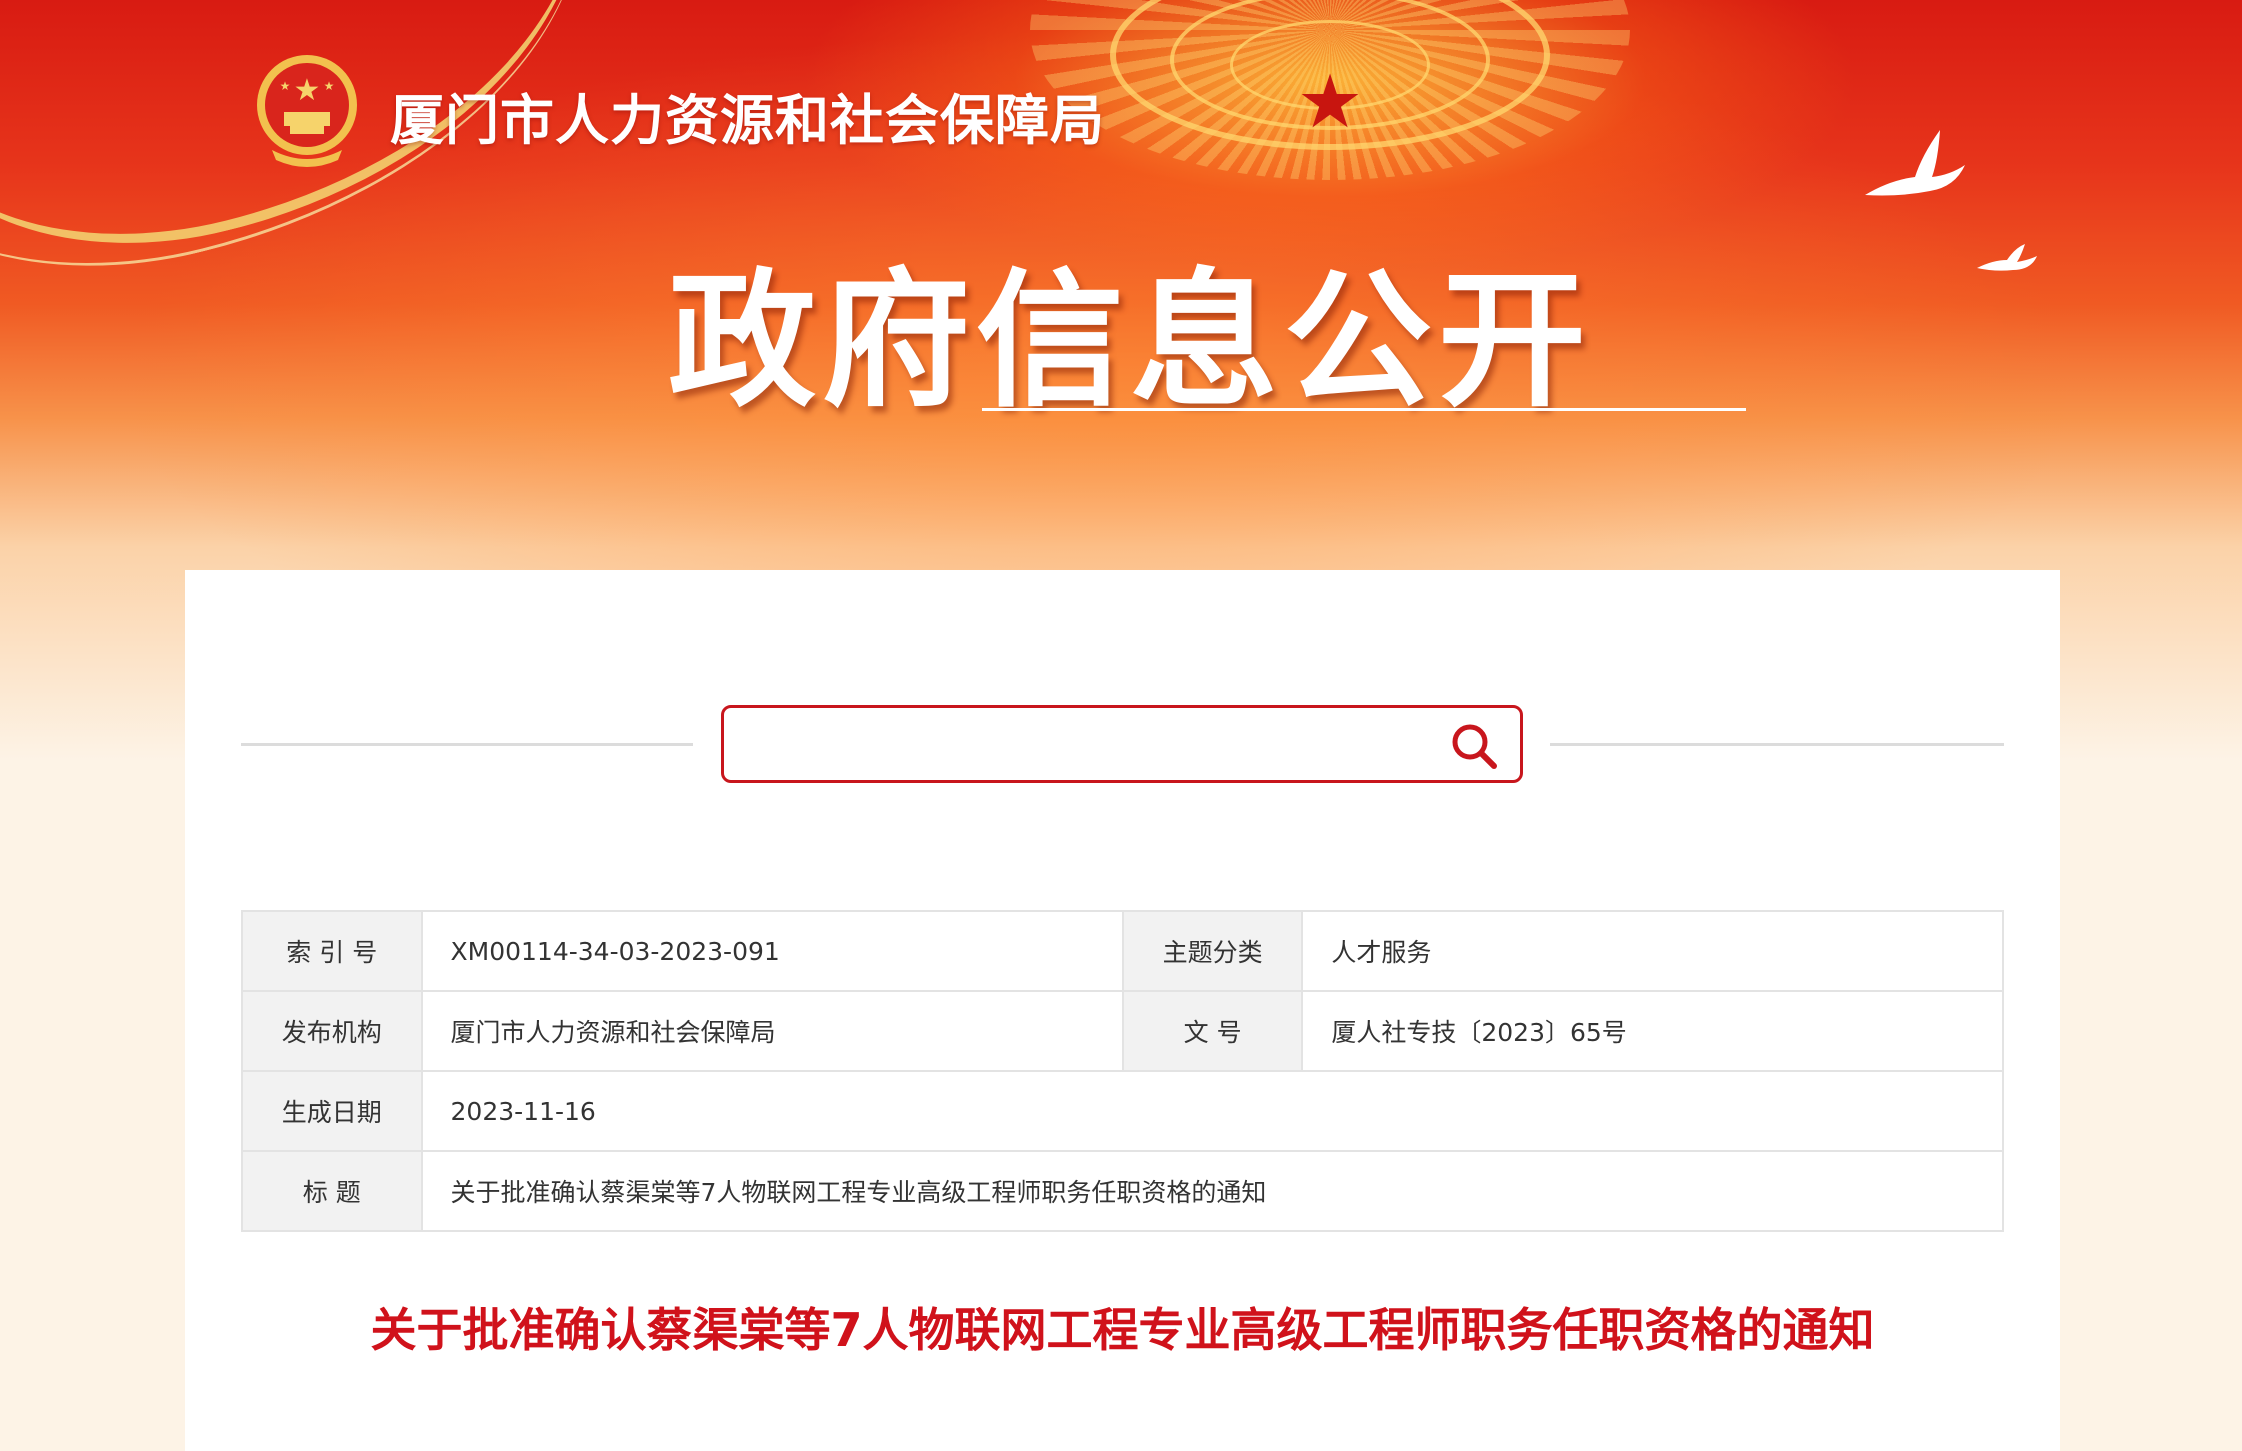 The height and width of the screenshot is (1451, 2242). Describe the element at coordinates (332, 951) in the screenshot. I see `index-label: 索 引 号` at that location.